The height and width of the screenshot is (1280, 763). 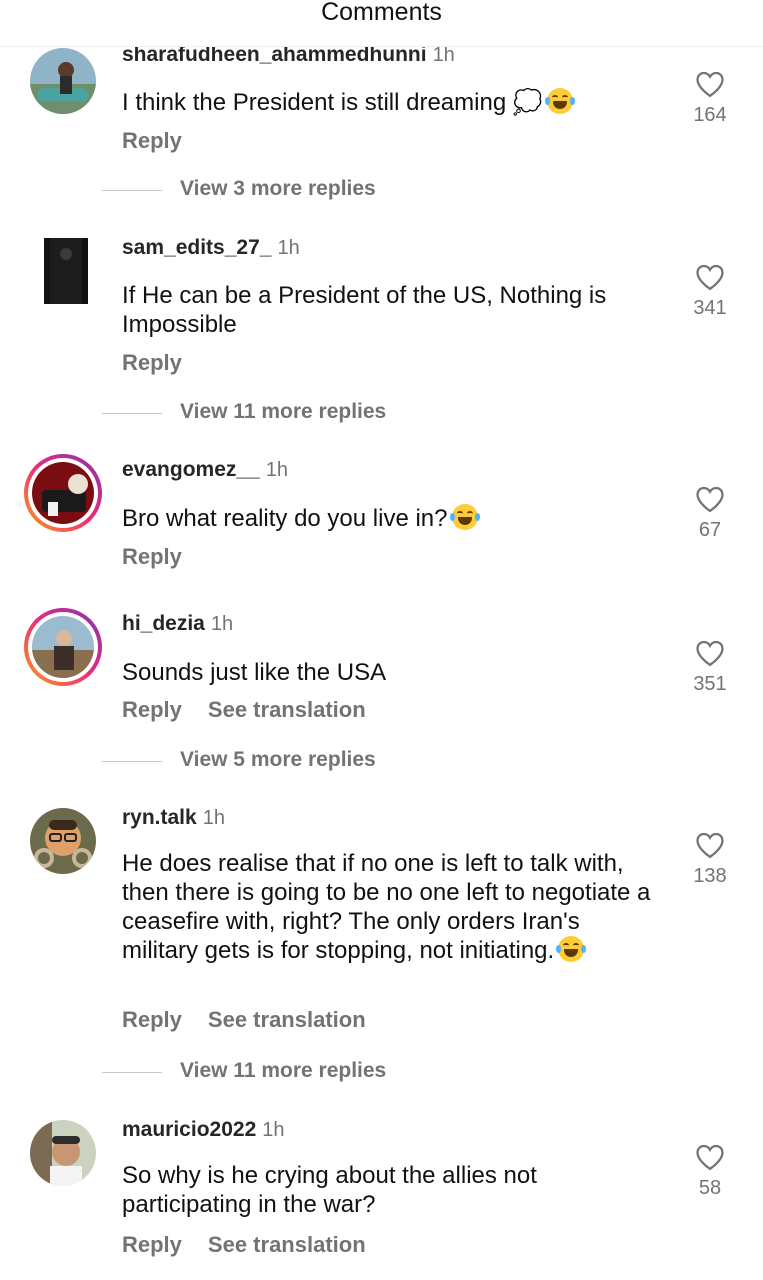 I want to click on comment-username: ryn.talk 1h, so click(x=173, y=818).